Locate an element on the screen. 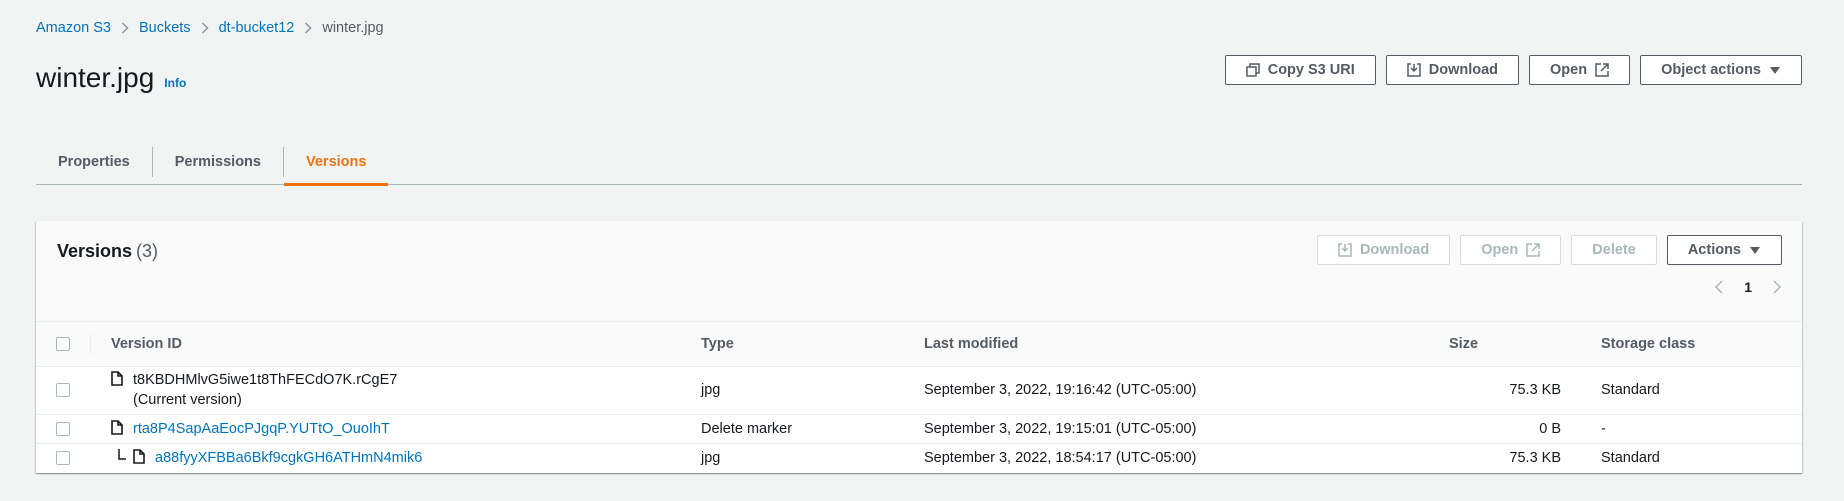 This screenshot has height=501, width=1844. chevron-left-icon is located at coordinates (1719, 287).